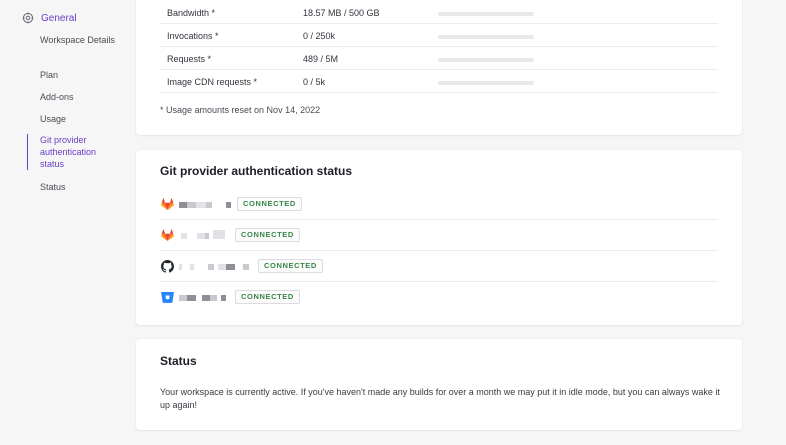 This screenshot has height=445, width=786. What do you see at coordinates (43, 75) in the screenshot?
I see `sidebar-item-plan: Plan` at bounding box center [43, 75].